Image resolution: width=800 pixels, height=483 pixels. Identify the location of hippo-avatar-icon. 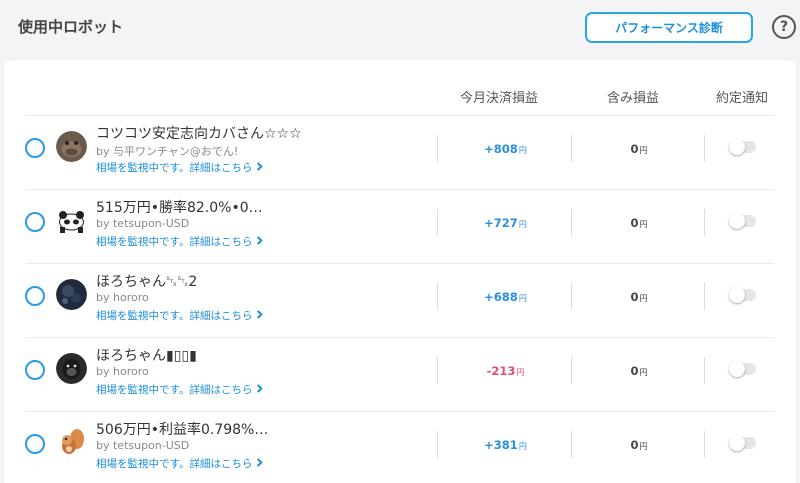
(71, 146).